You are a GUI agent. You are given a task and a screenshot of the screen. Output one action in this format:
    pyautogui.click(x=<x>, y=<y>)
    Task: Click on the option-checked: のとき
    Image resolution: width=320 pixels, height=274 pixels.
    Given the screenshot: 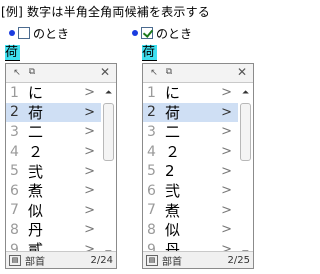 What is the action you would take?
    pyautogui.click(x=161, y=33)
    